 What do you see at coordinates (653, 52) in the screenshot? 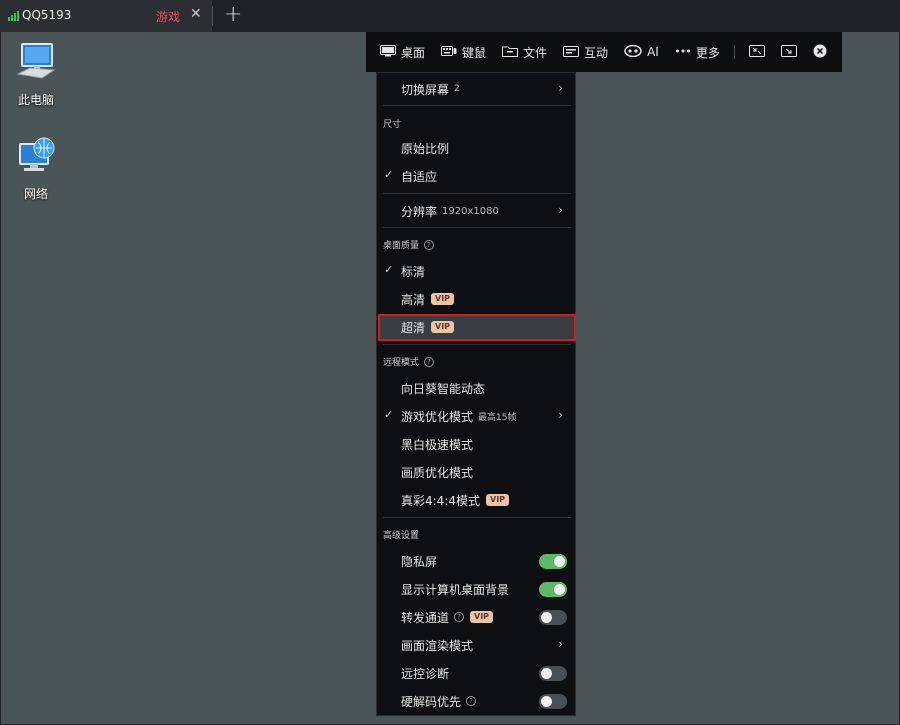
I see `toolbar-ai-label: AI` at bounding box center [653, 52].